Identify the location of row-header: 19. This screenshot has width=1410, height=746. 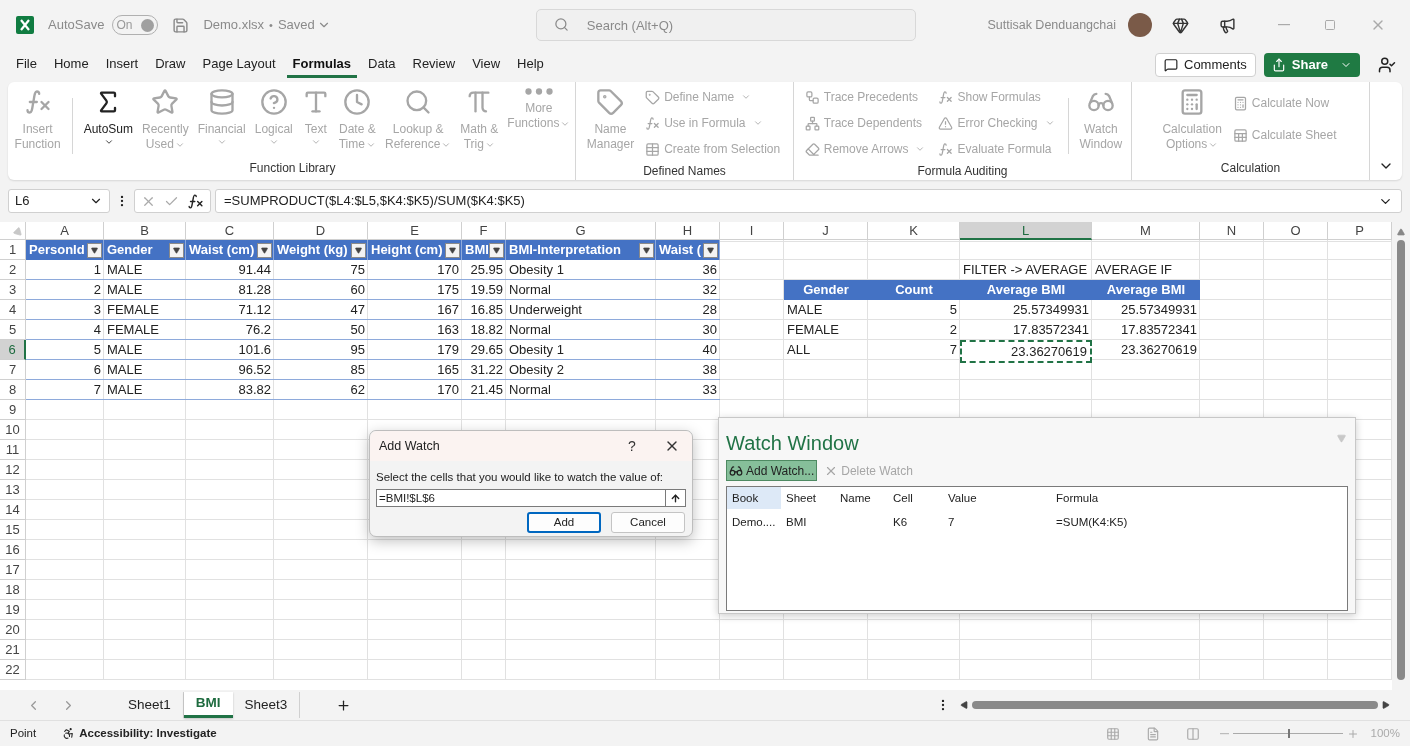
(13, 610).